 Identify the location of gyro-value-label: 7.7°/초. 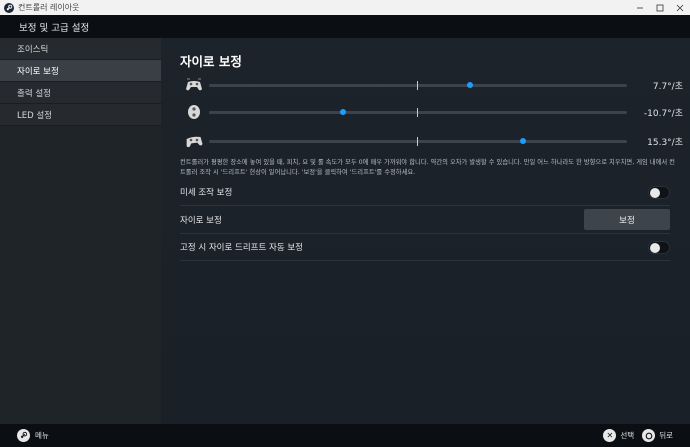
(667, 86).